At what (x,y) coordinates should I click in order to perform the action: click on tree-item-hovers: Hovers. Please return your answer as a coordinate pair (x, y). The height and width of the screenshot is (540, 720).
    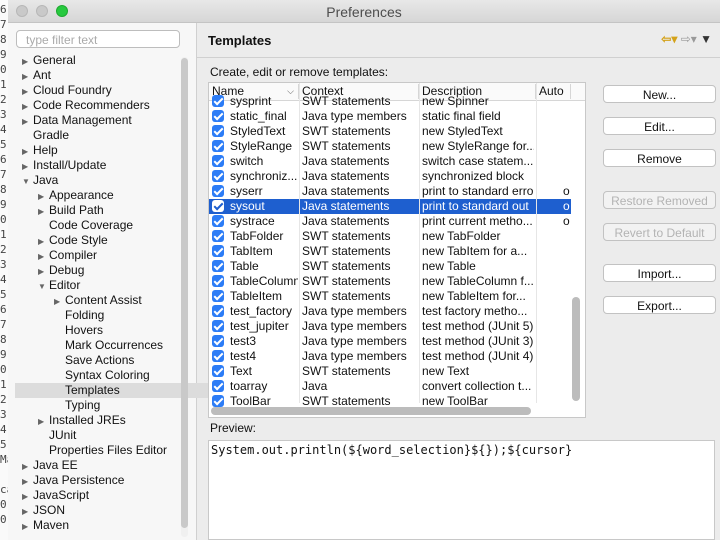
    Looking at the image, I should click on (78, 330).